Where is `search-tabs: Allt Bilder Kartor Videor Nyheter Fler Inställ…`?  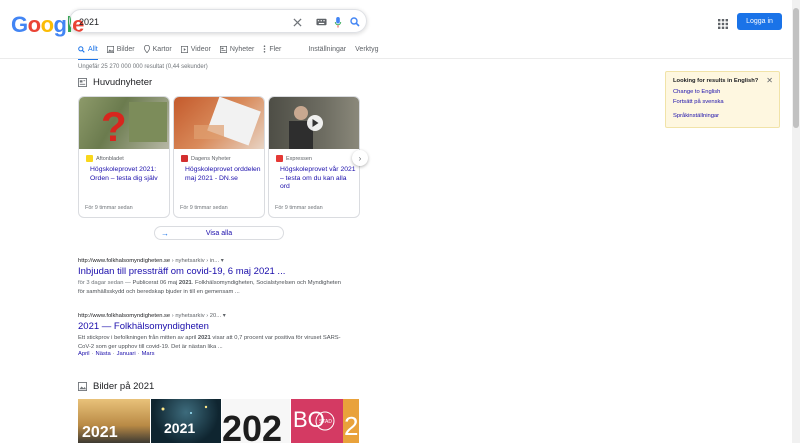 search-tabs: Allt Bilder Kartor Videor Nyheter Fler Inställ… is located at coordinates (233, 50).